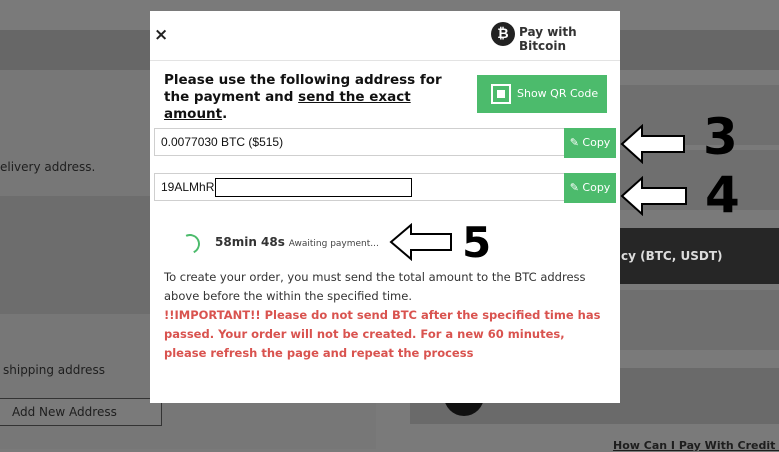 This screenshot has height=452, width=779. I want to click on close-icon: ×, so click(164, 35).